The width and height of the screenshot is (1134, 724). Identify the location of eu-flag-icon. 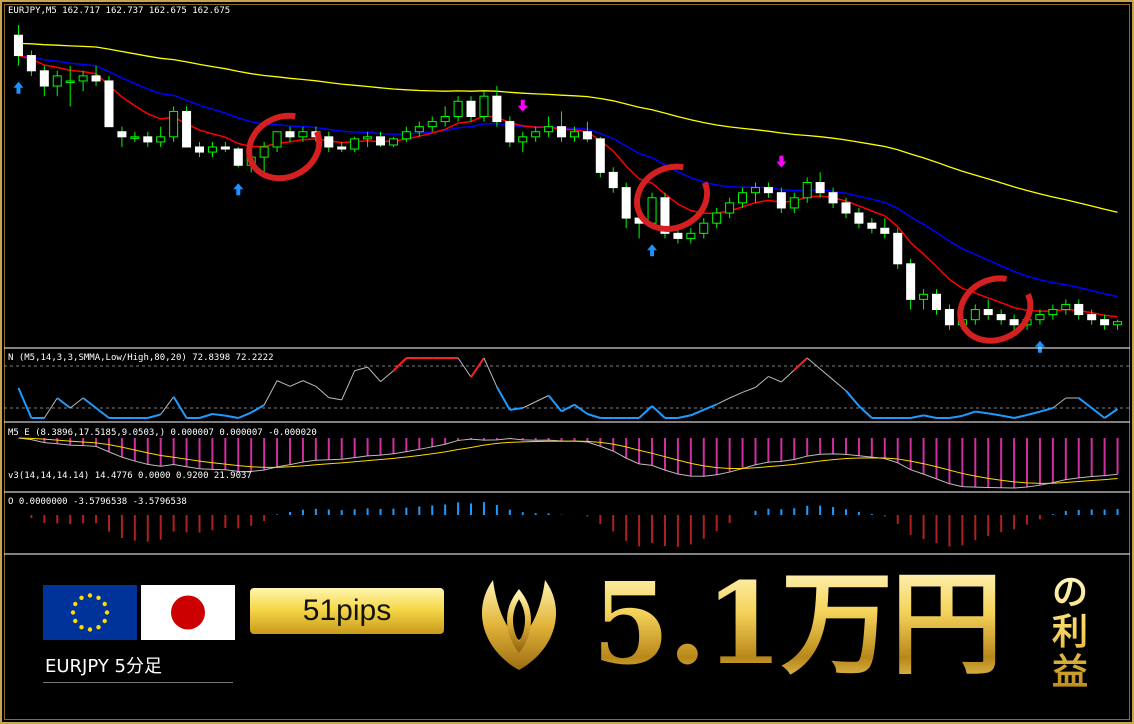
(90, 612).